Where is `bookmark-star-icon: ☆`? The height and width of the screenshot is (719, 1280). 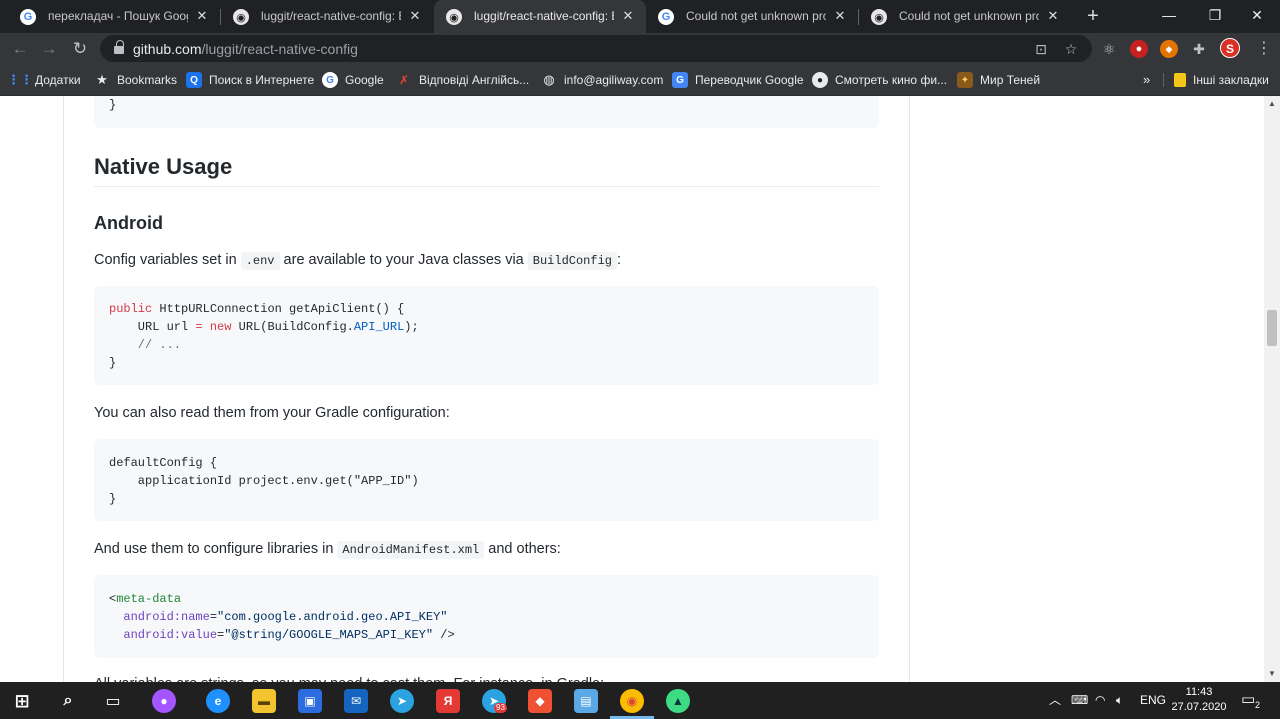 bookmark-star-icon: ☆ is located at coordinates (1071, 49).